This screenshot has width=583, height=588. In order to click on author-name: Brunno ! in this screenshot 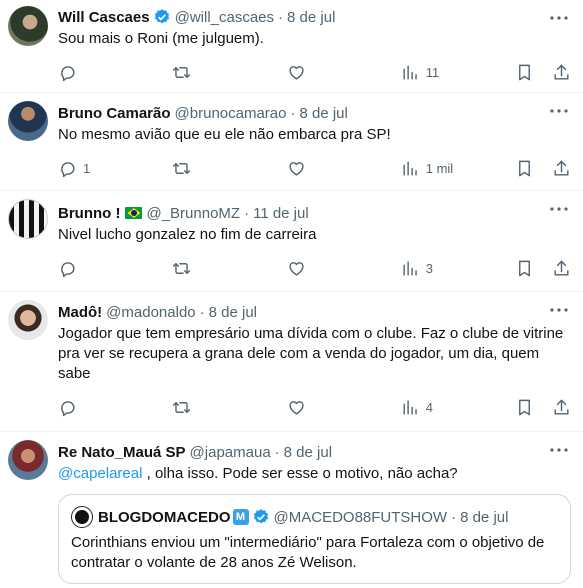, I will do `click(89, 213)`.